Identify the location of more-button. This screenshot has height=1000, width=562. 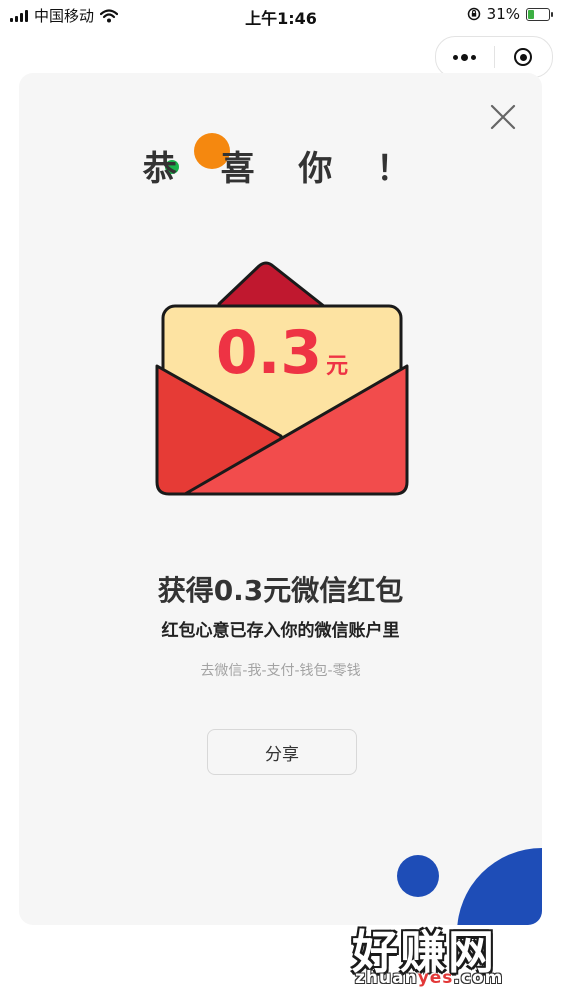
(465, 57).